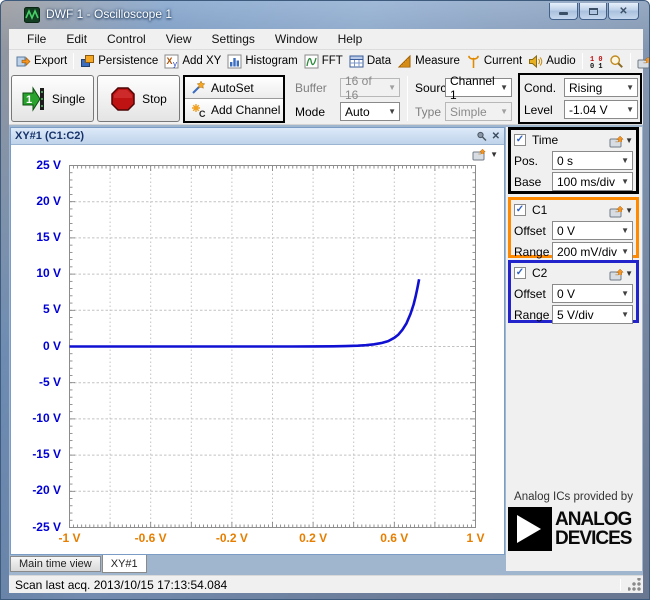 The width and height of the screenshot is (650, 600). I want to click on minimize-button, so click(563, 11).